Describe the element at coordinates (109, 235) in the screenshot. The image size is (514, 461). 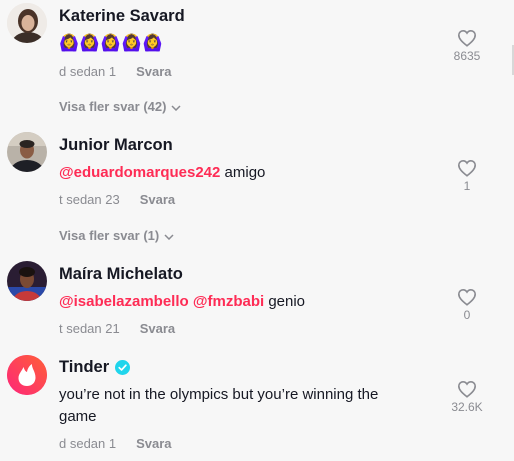
I see `view-more-label: Visa fler svar (1)` at that location.